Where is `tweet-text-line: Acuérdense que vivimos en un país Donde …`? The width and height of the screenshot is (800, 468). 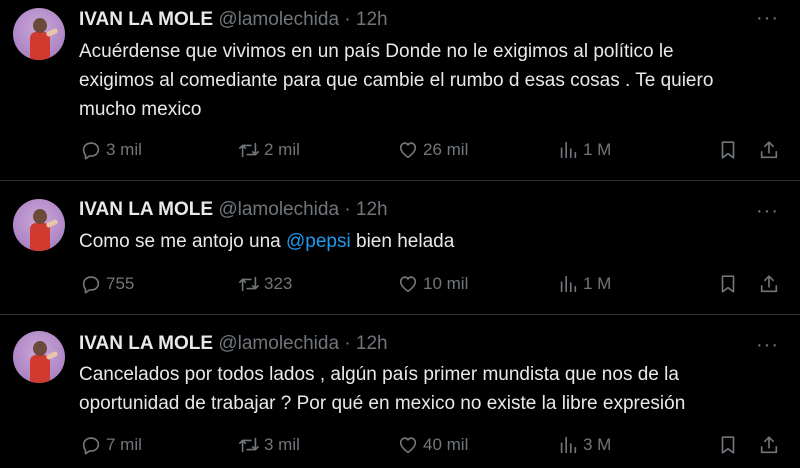
tweet-text-line: Acuérdense que vivimos en un país Donde … is located at coordinates (376, 51).